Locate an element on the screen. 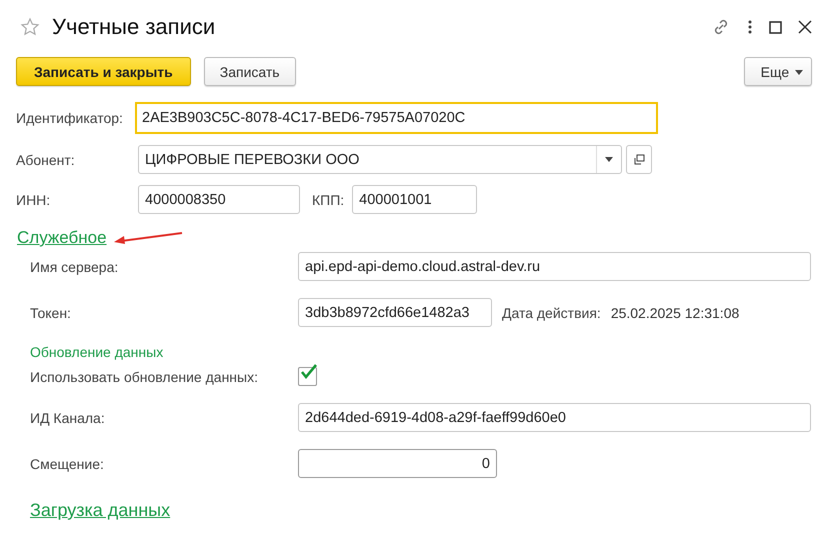 The width and height of the screenshot is (837, 537). token-field: 3db3b8972cfd66e1482a3 is located at coordinates (395, 312).